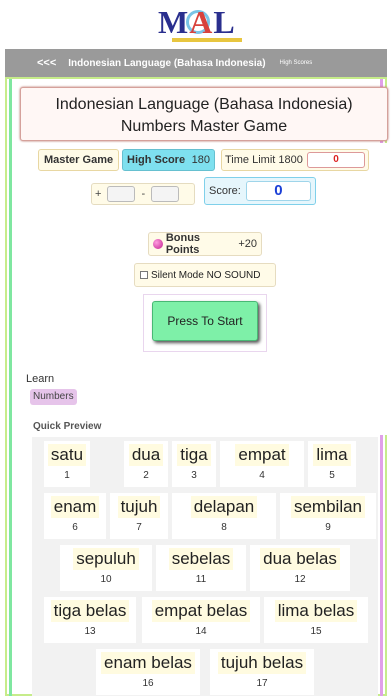 This screenshot has width=392, height=696. Describe the element at coordinates (90, 611) in the screenshot. I see `preview-word: tiga belas` at that location.